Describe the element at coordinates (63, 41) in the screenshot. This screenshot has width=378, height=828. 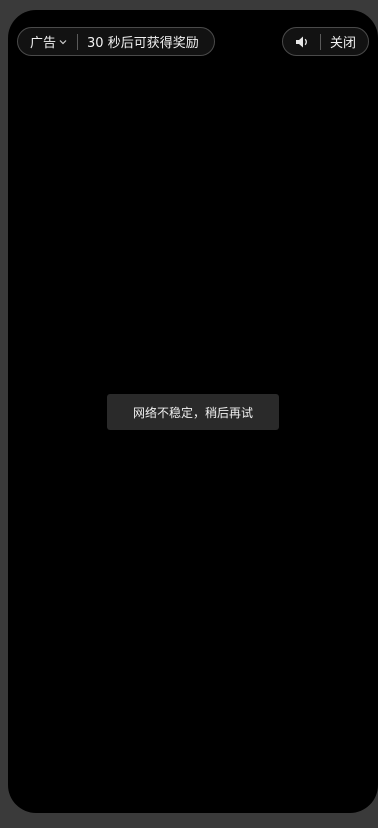
I see `chevron-down-icon` at that location.